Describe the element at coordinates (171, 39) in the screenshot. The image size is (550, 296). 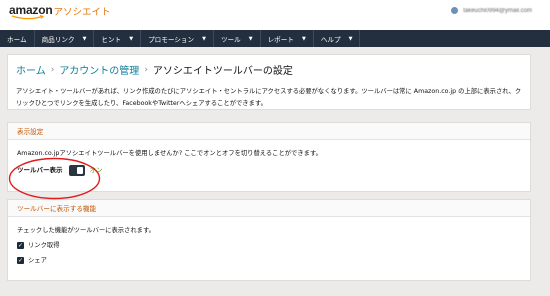
I see `nav-item-label: プロモーション` at that location.